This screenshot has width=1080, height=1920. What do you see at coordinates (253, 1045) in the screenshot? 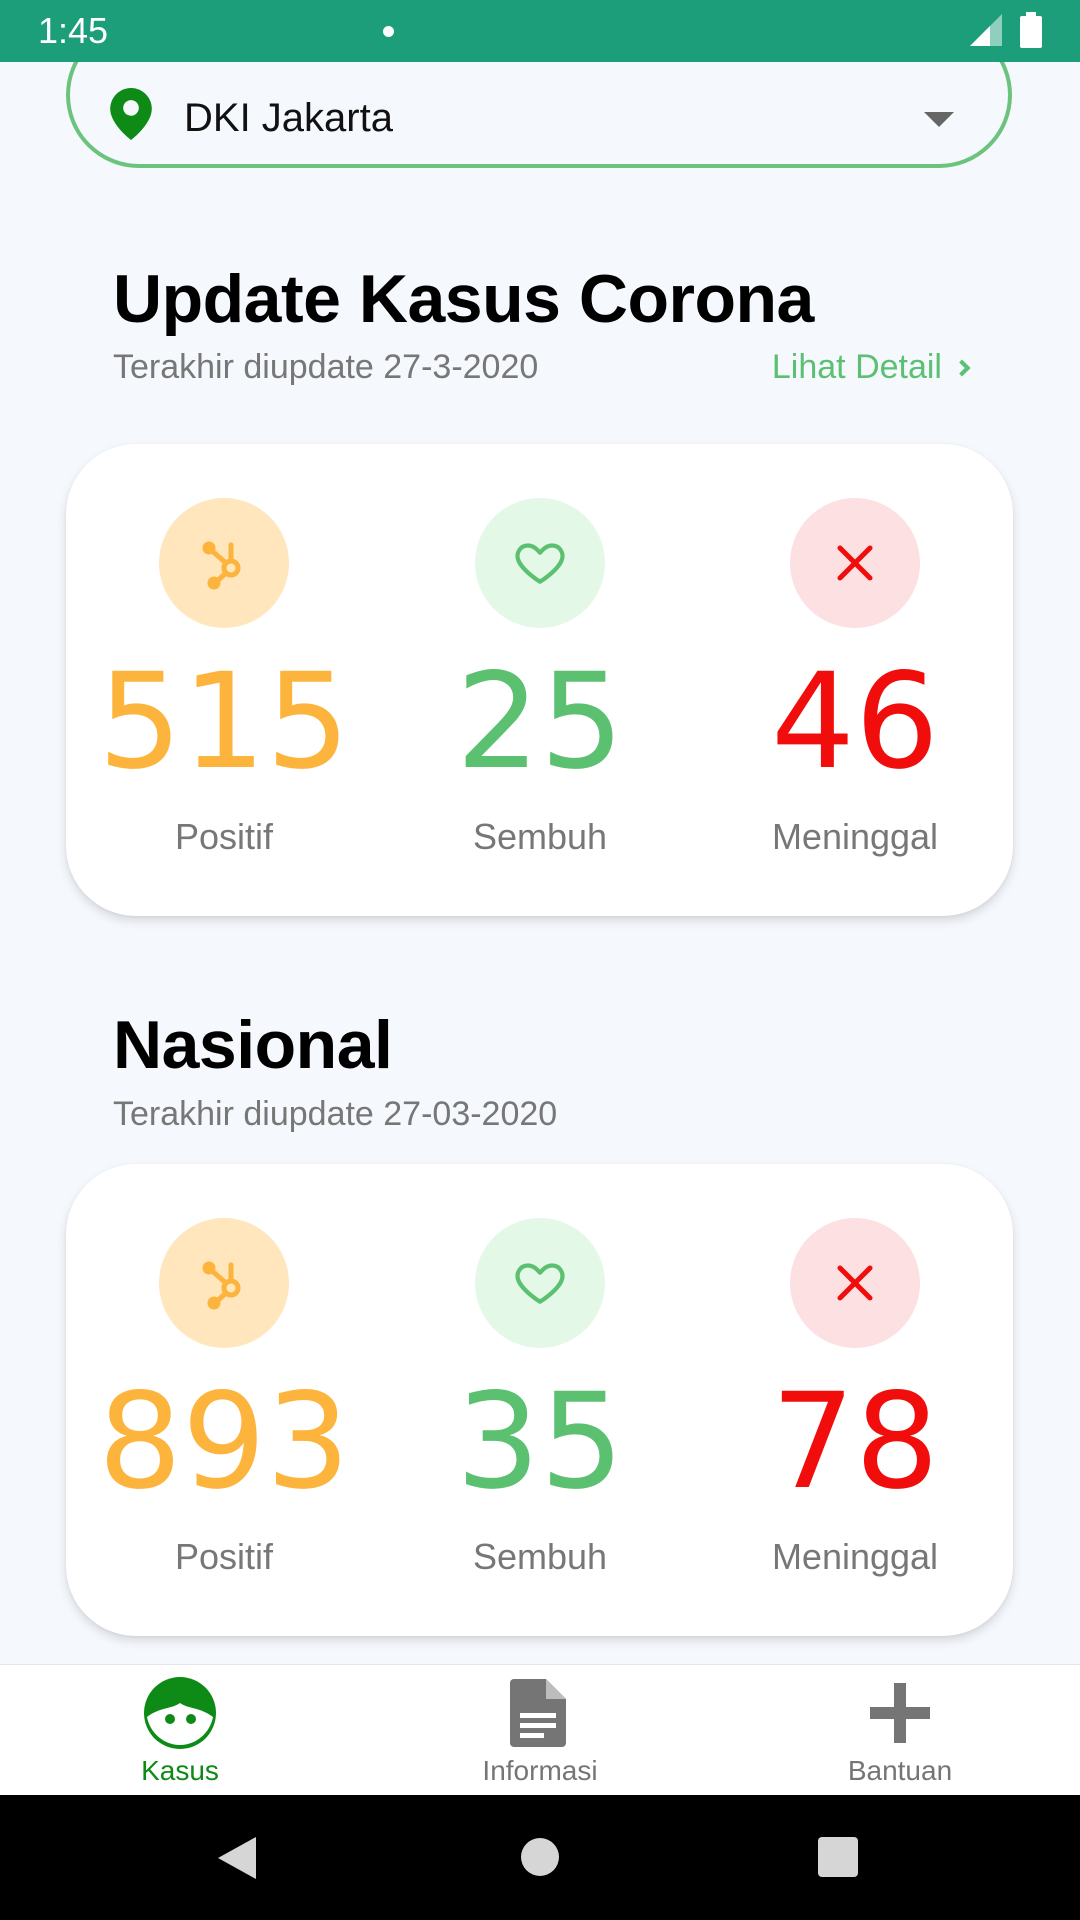
I see `national-title: Nasional` at bounding box center [253, 1045].